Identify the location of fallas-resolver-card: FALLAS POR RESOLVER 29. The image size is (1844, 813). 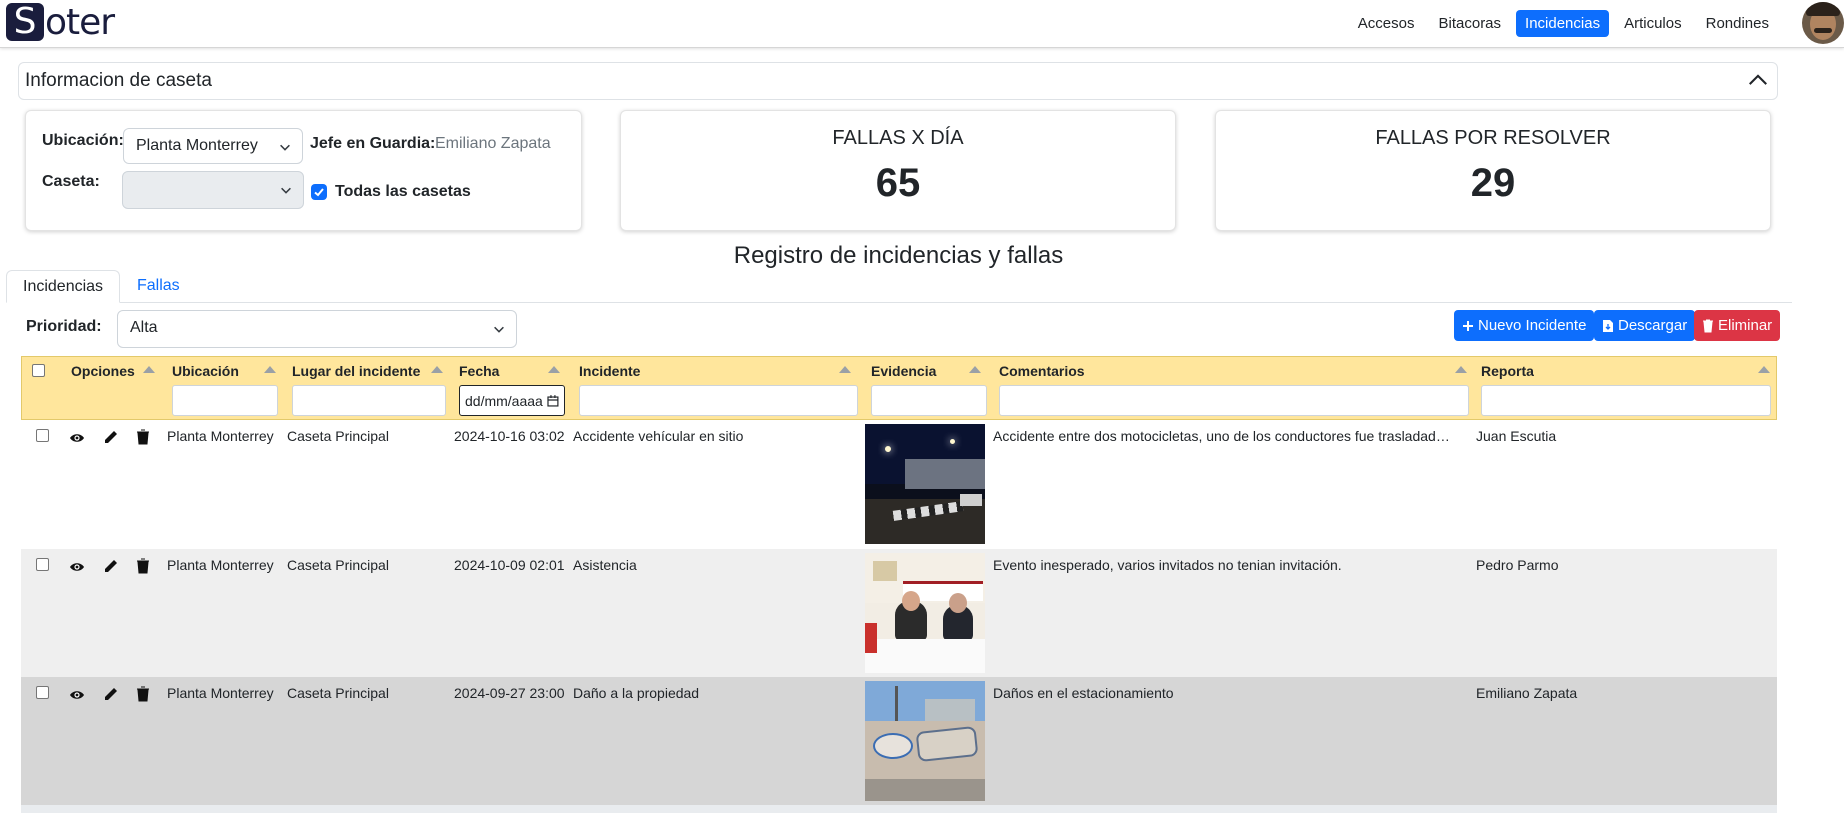
(1493, 170).